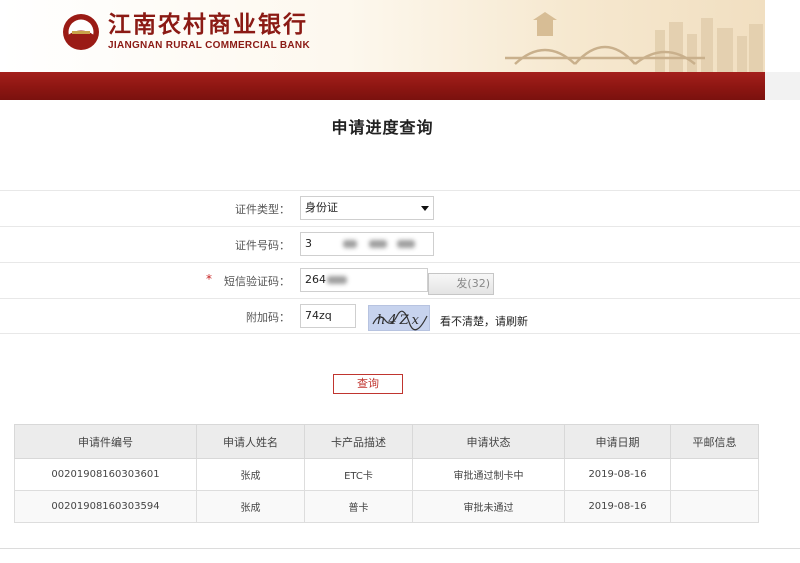 Image resolution: width=800 pixels, height=563 pixels. What do you see at coordinates (262, 209) in the screenshot?
I see `id-type-label: 证件类型：` at bounding box center [262, 209].